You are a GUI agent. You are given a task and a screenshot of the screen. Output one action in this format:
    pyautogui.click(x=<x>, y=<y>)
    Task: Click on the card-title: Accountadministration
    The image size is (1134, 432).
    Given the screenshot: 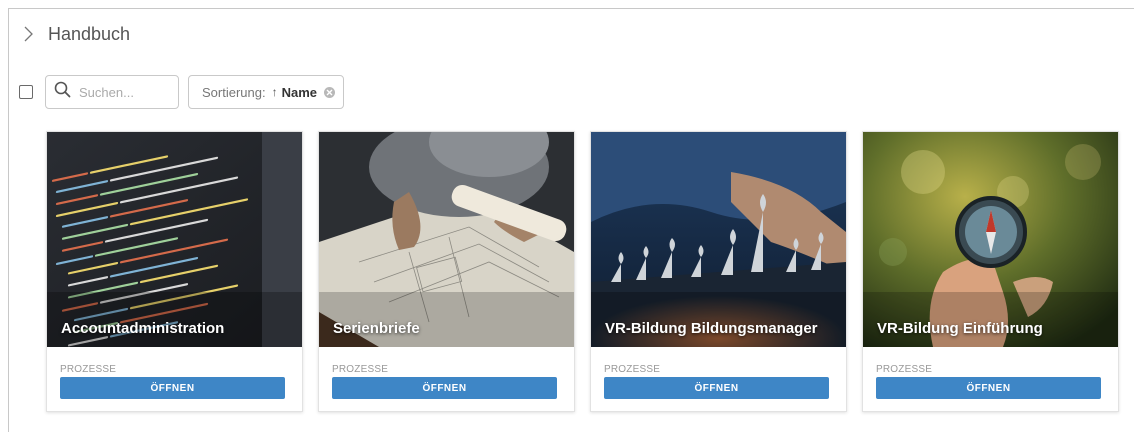 What is the action you would take?
    pyautogui.click(x=143, y=328)
    